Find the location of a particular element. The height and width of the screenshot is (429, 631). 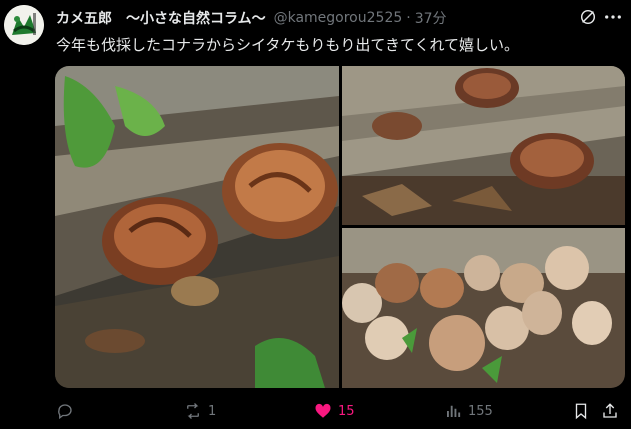

like-button: 15 is located at coordinates (334, 411).